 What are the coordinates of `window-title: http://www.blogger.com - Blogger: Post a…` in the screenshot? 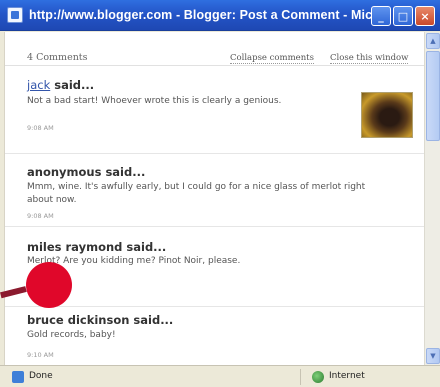 It's located at (201, 15).